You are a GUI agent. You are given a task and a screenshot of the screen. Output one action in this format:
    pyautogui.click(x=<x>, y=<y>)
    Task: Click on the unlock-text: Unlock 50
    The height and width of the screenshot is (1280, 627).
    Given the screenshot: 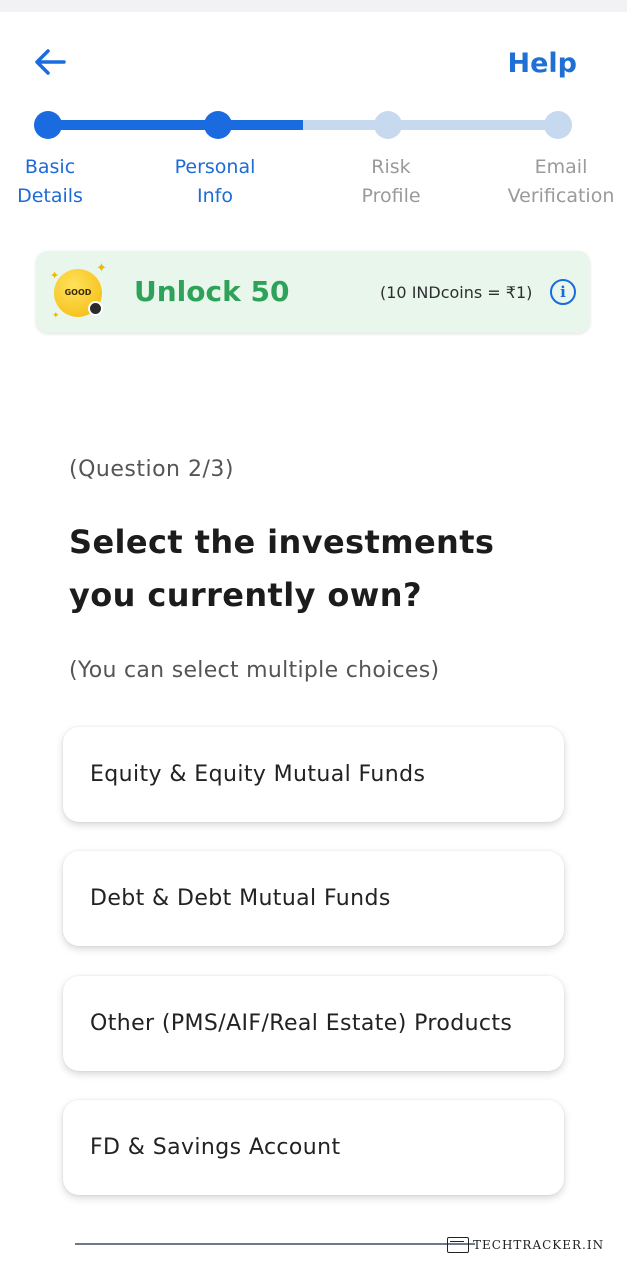 What is the action you would take?
    pyautogui.click(x=212, y=291)
    